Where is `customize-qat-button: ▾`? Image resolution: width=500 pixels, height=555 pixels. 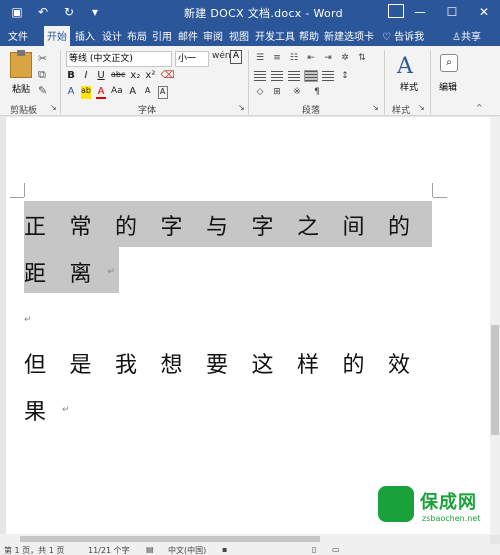 customize-qat-button: ▾ is located at coordinates (95, 12).